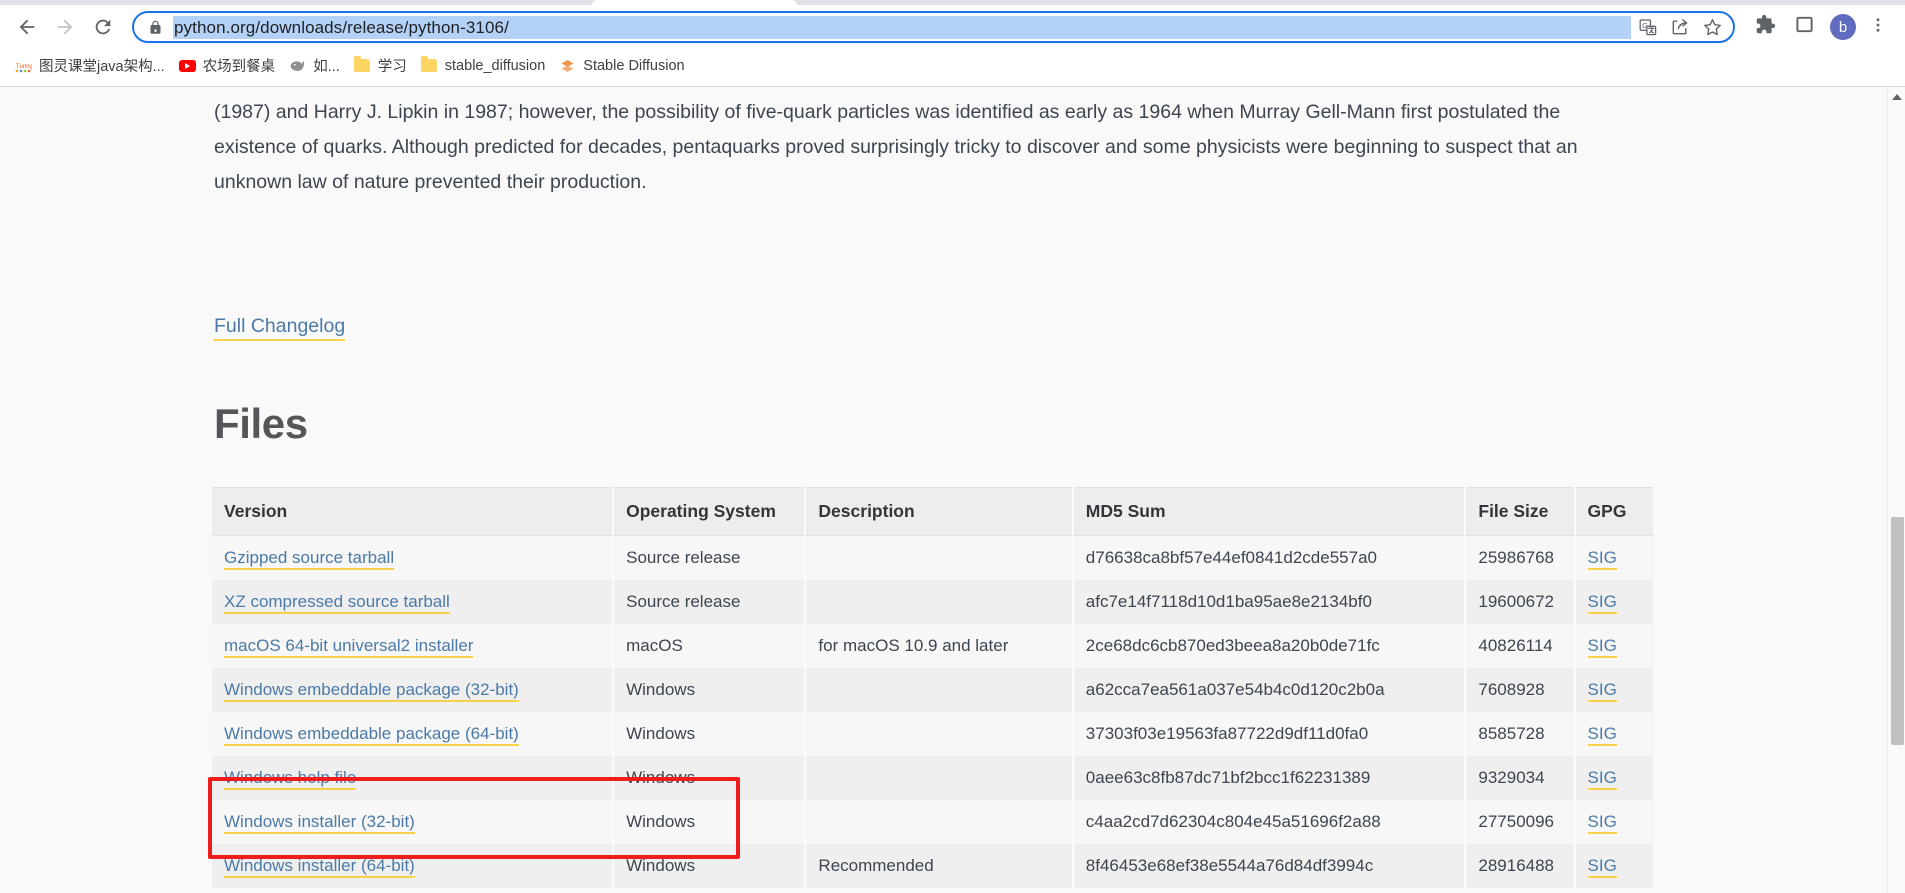 This screenshot has width=1905, height=893. What do you see at coordinates (413, 557) in the screenshot?
I see `cell-version: Gzipped source tarball` at bounding box center [413, 557].